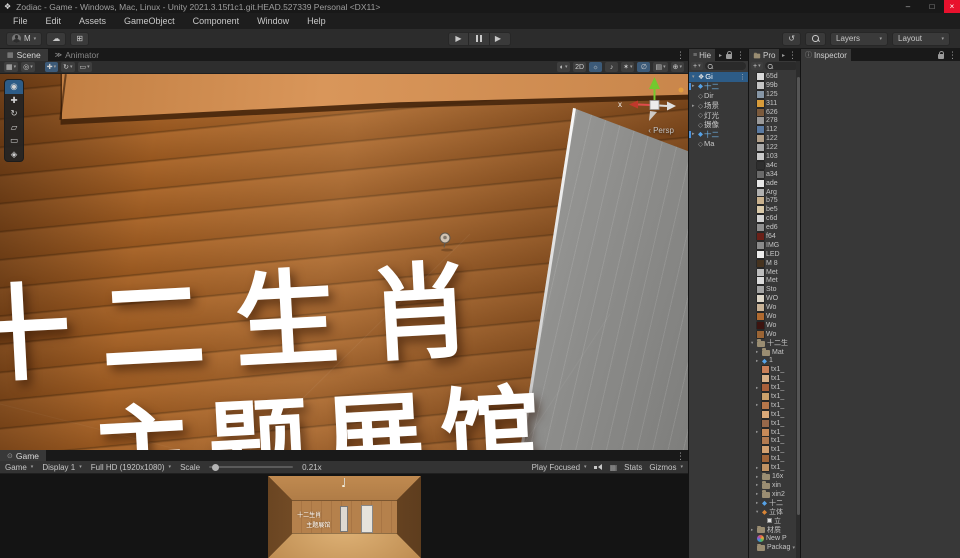 The image size is (960, 558). Describe the element at coordinates (772, 165) in the screenshot. I see `project-item-10: a4c` at that location.